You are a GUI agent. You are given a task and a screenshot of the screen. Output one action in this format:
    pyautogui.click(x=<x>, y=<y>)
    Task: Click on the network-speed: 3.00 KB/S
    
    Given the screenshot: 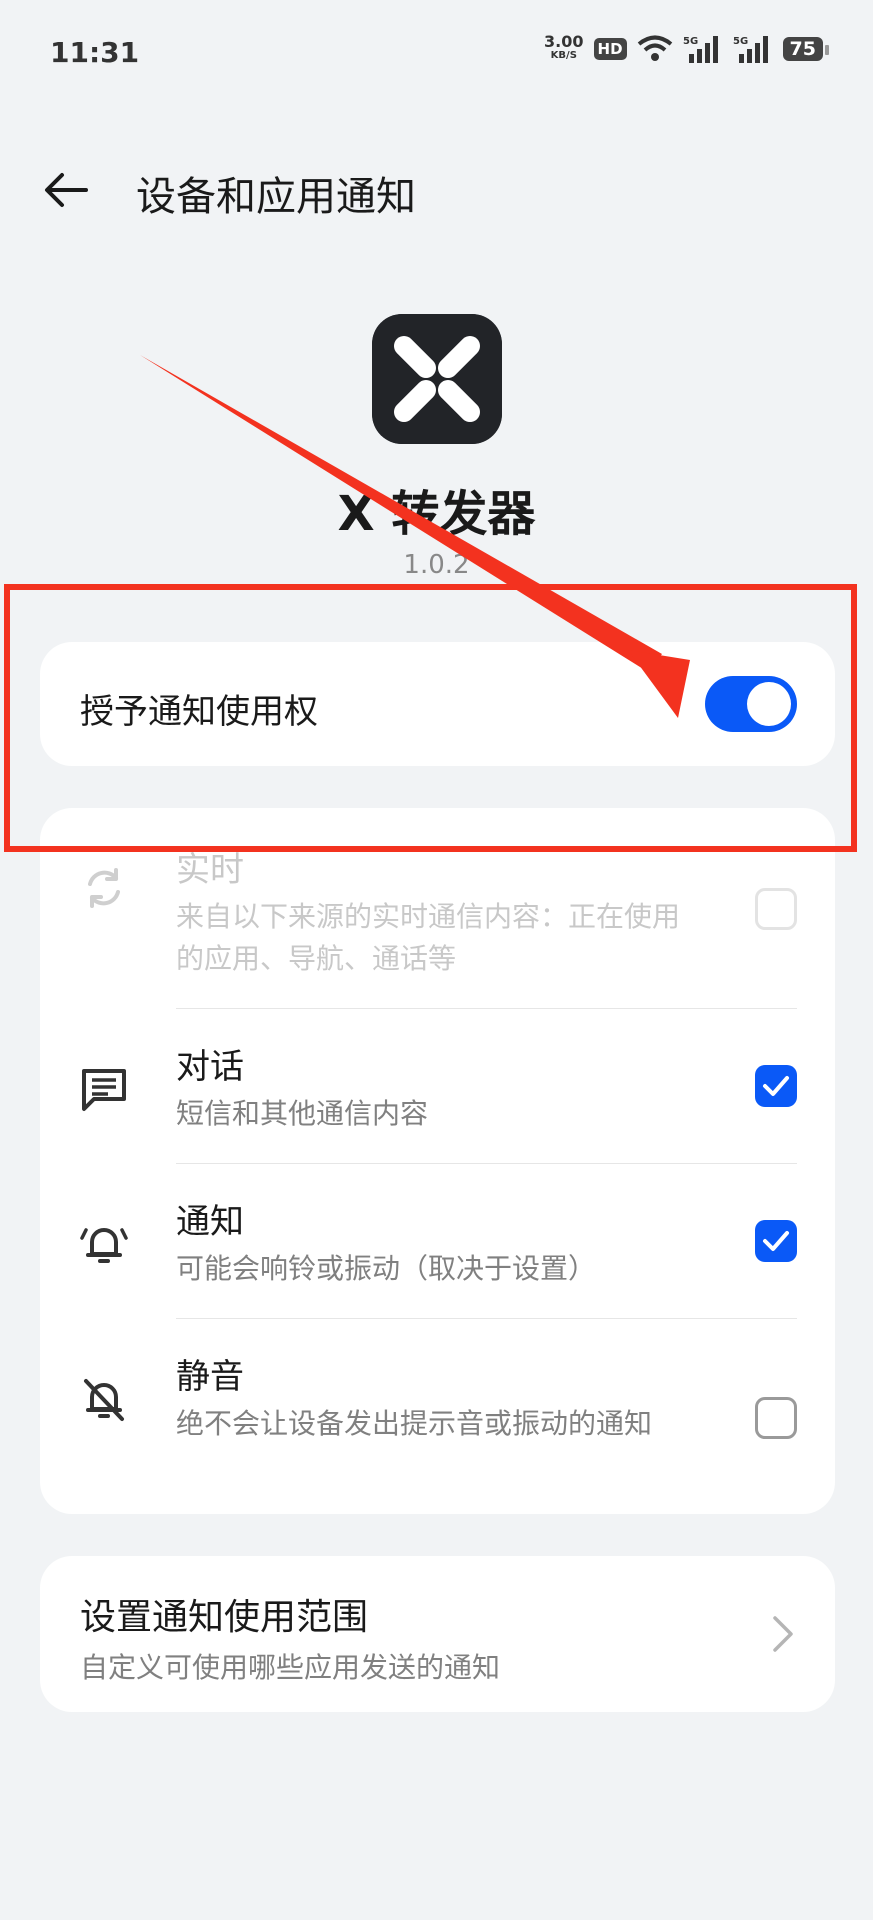 What is the action you would take?
    pyautogui.click(x=563, y=48)
    